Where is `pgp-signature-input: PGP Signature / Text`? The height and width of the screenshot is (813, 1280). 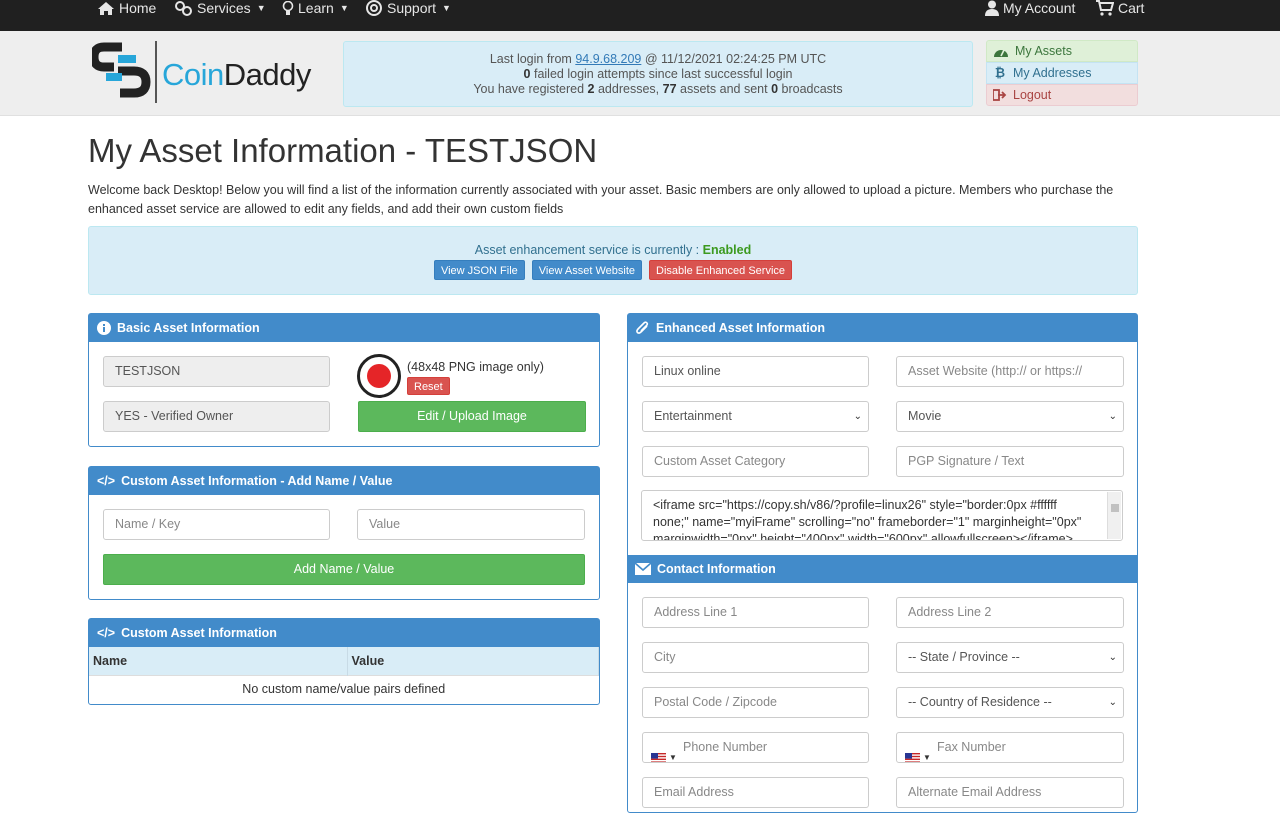 pgp-signature-input: PGP Signature / Text is located at coordinates (1010, 461).